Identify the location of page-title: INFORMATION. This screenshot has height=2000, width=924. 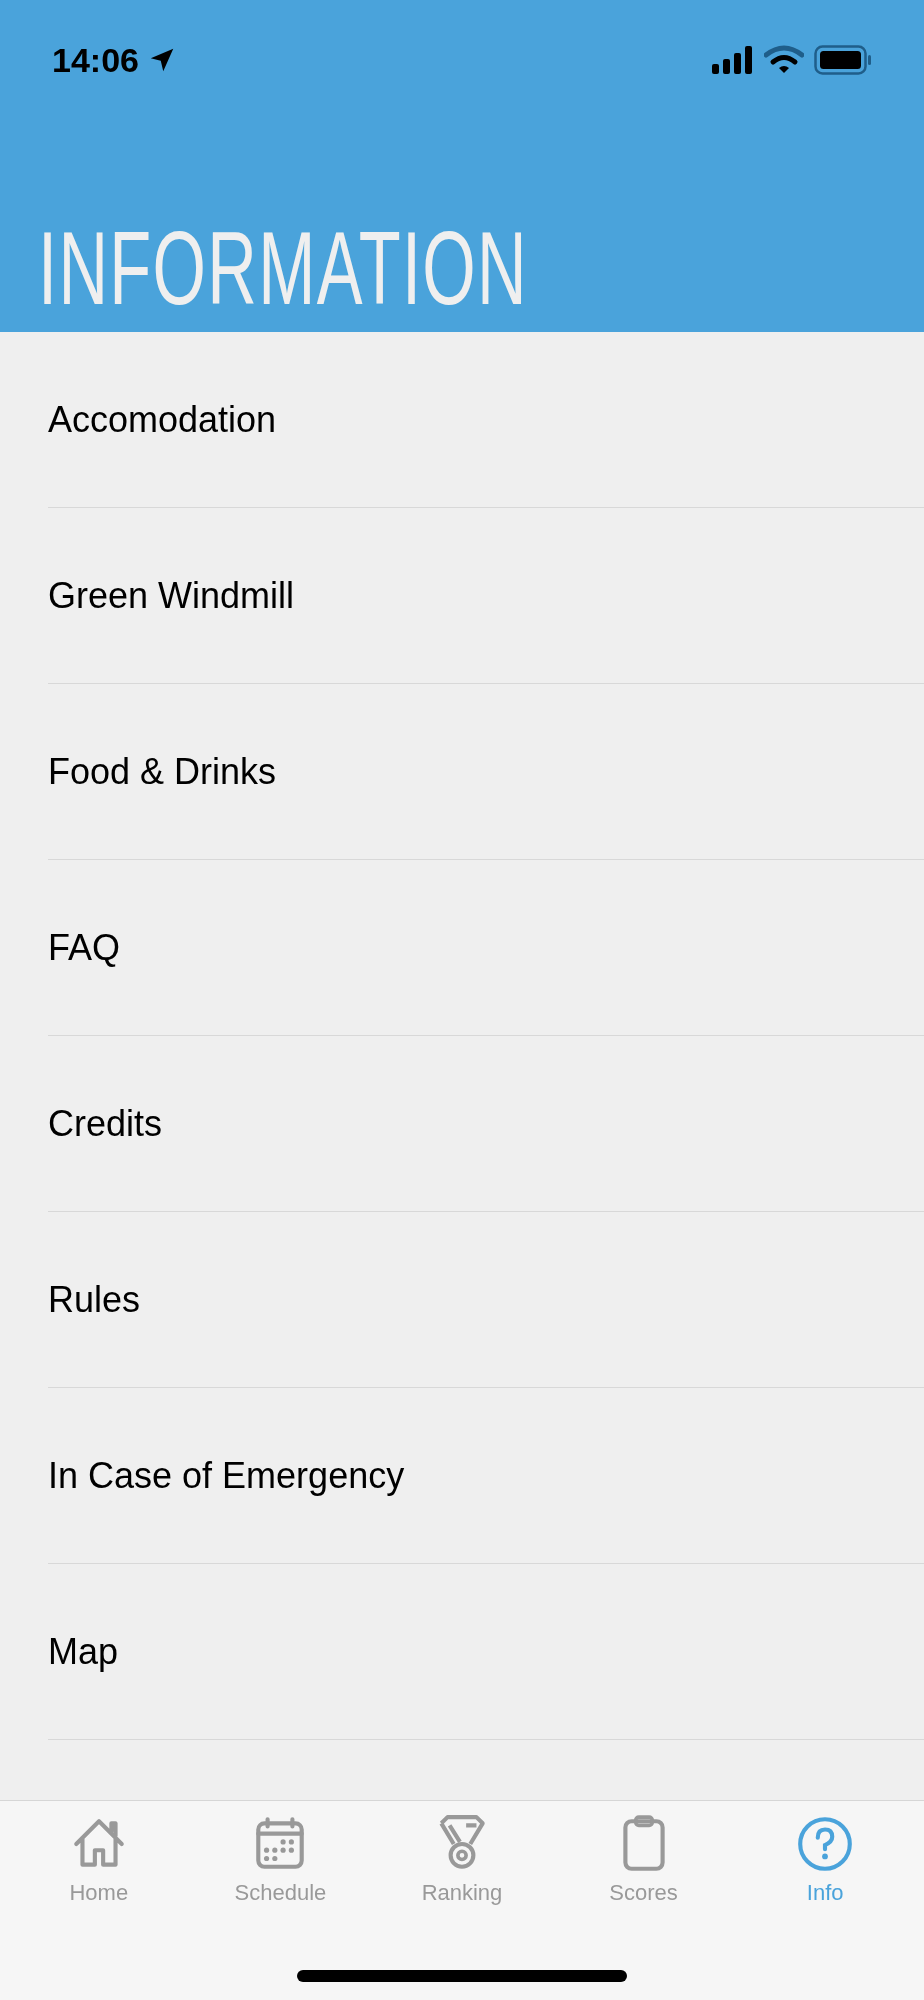
(283, 268).